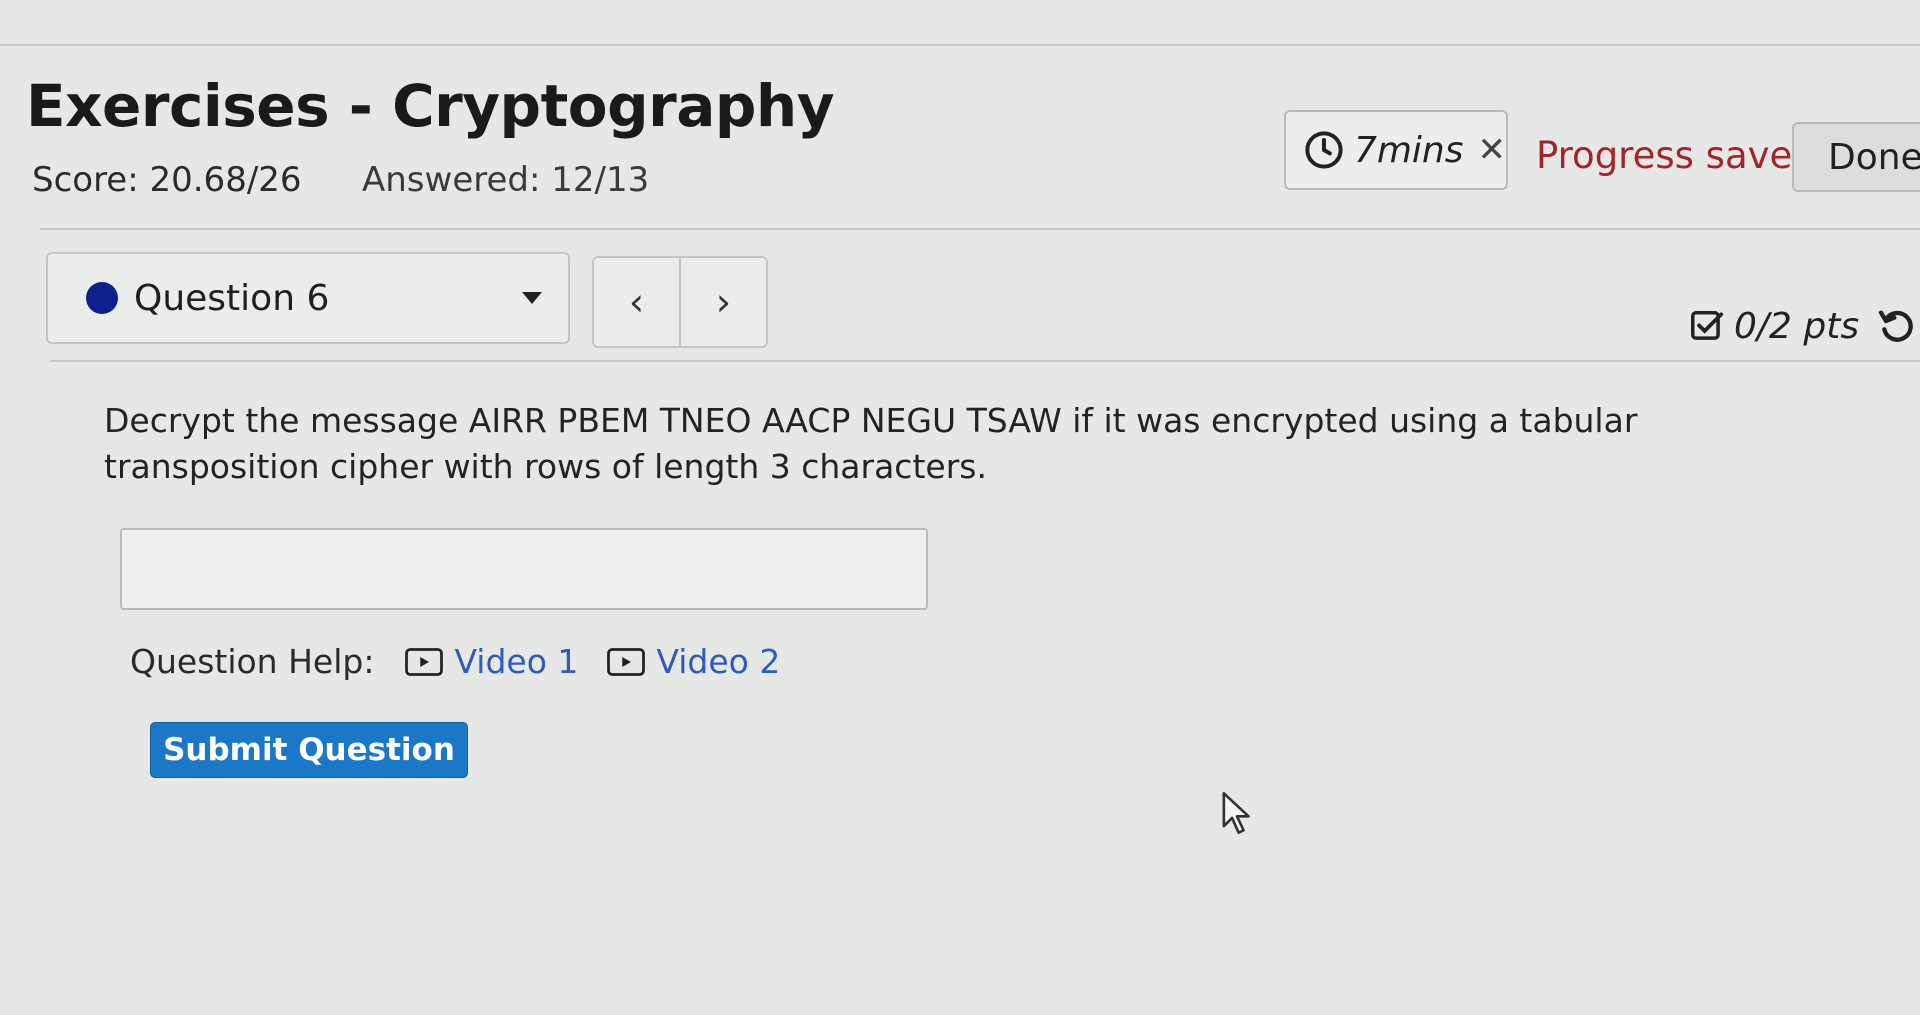  I want to click on video-2-label: Video 2, so click(718, 661).